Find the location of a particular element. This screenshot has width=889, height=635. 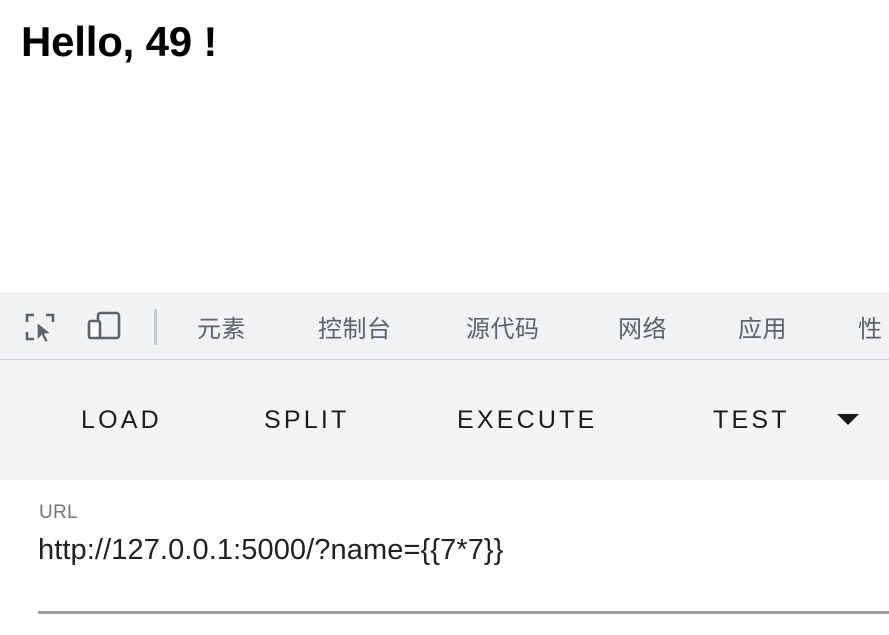

tab-sources: 源代码 is located at coordinates (503, 326).